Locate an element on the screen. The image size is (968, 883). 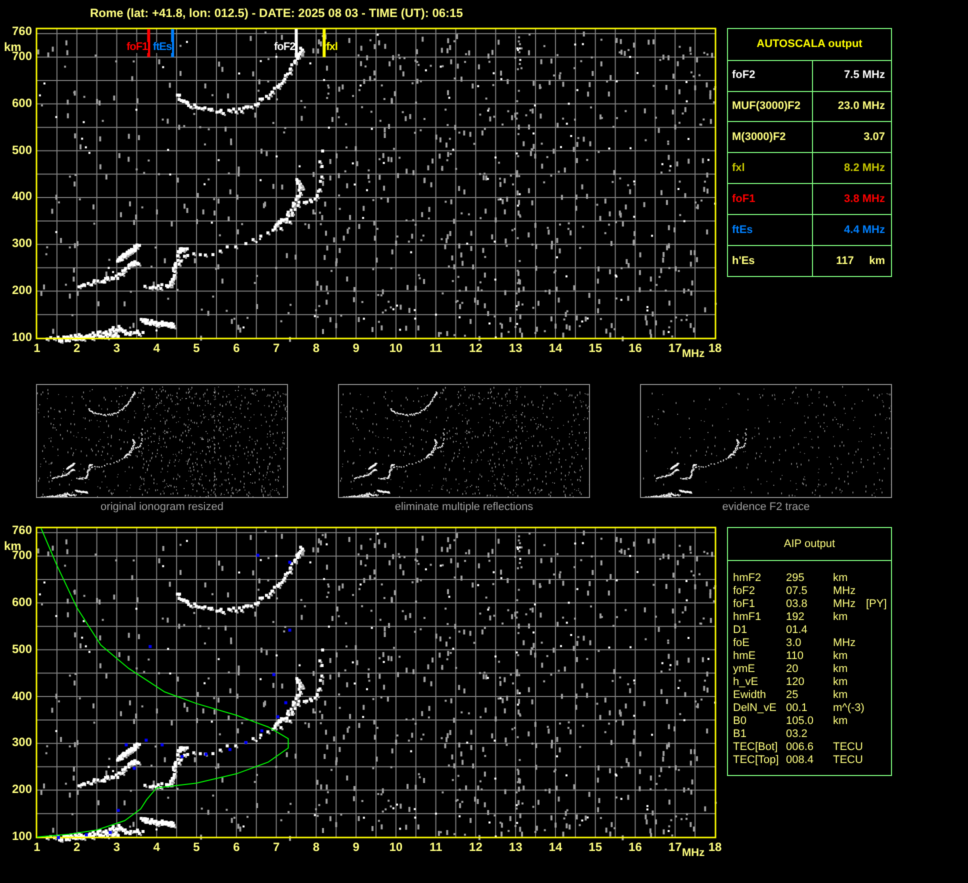
parameter-name: h'Es is located at coordinates (743, 261).